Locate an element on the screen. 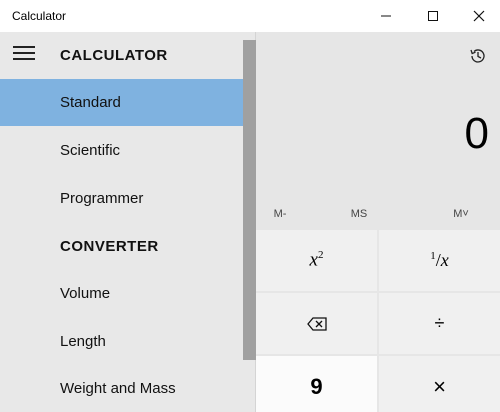  history-button is located at coordinates (478, 56).